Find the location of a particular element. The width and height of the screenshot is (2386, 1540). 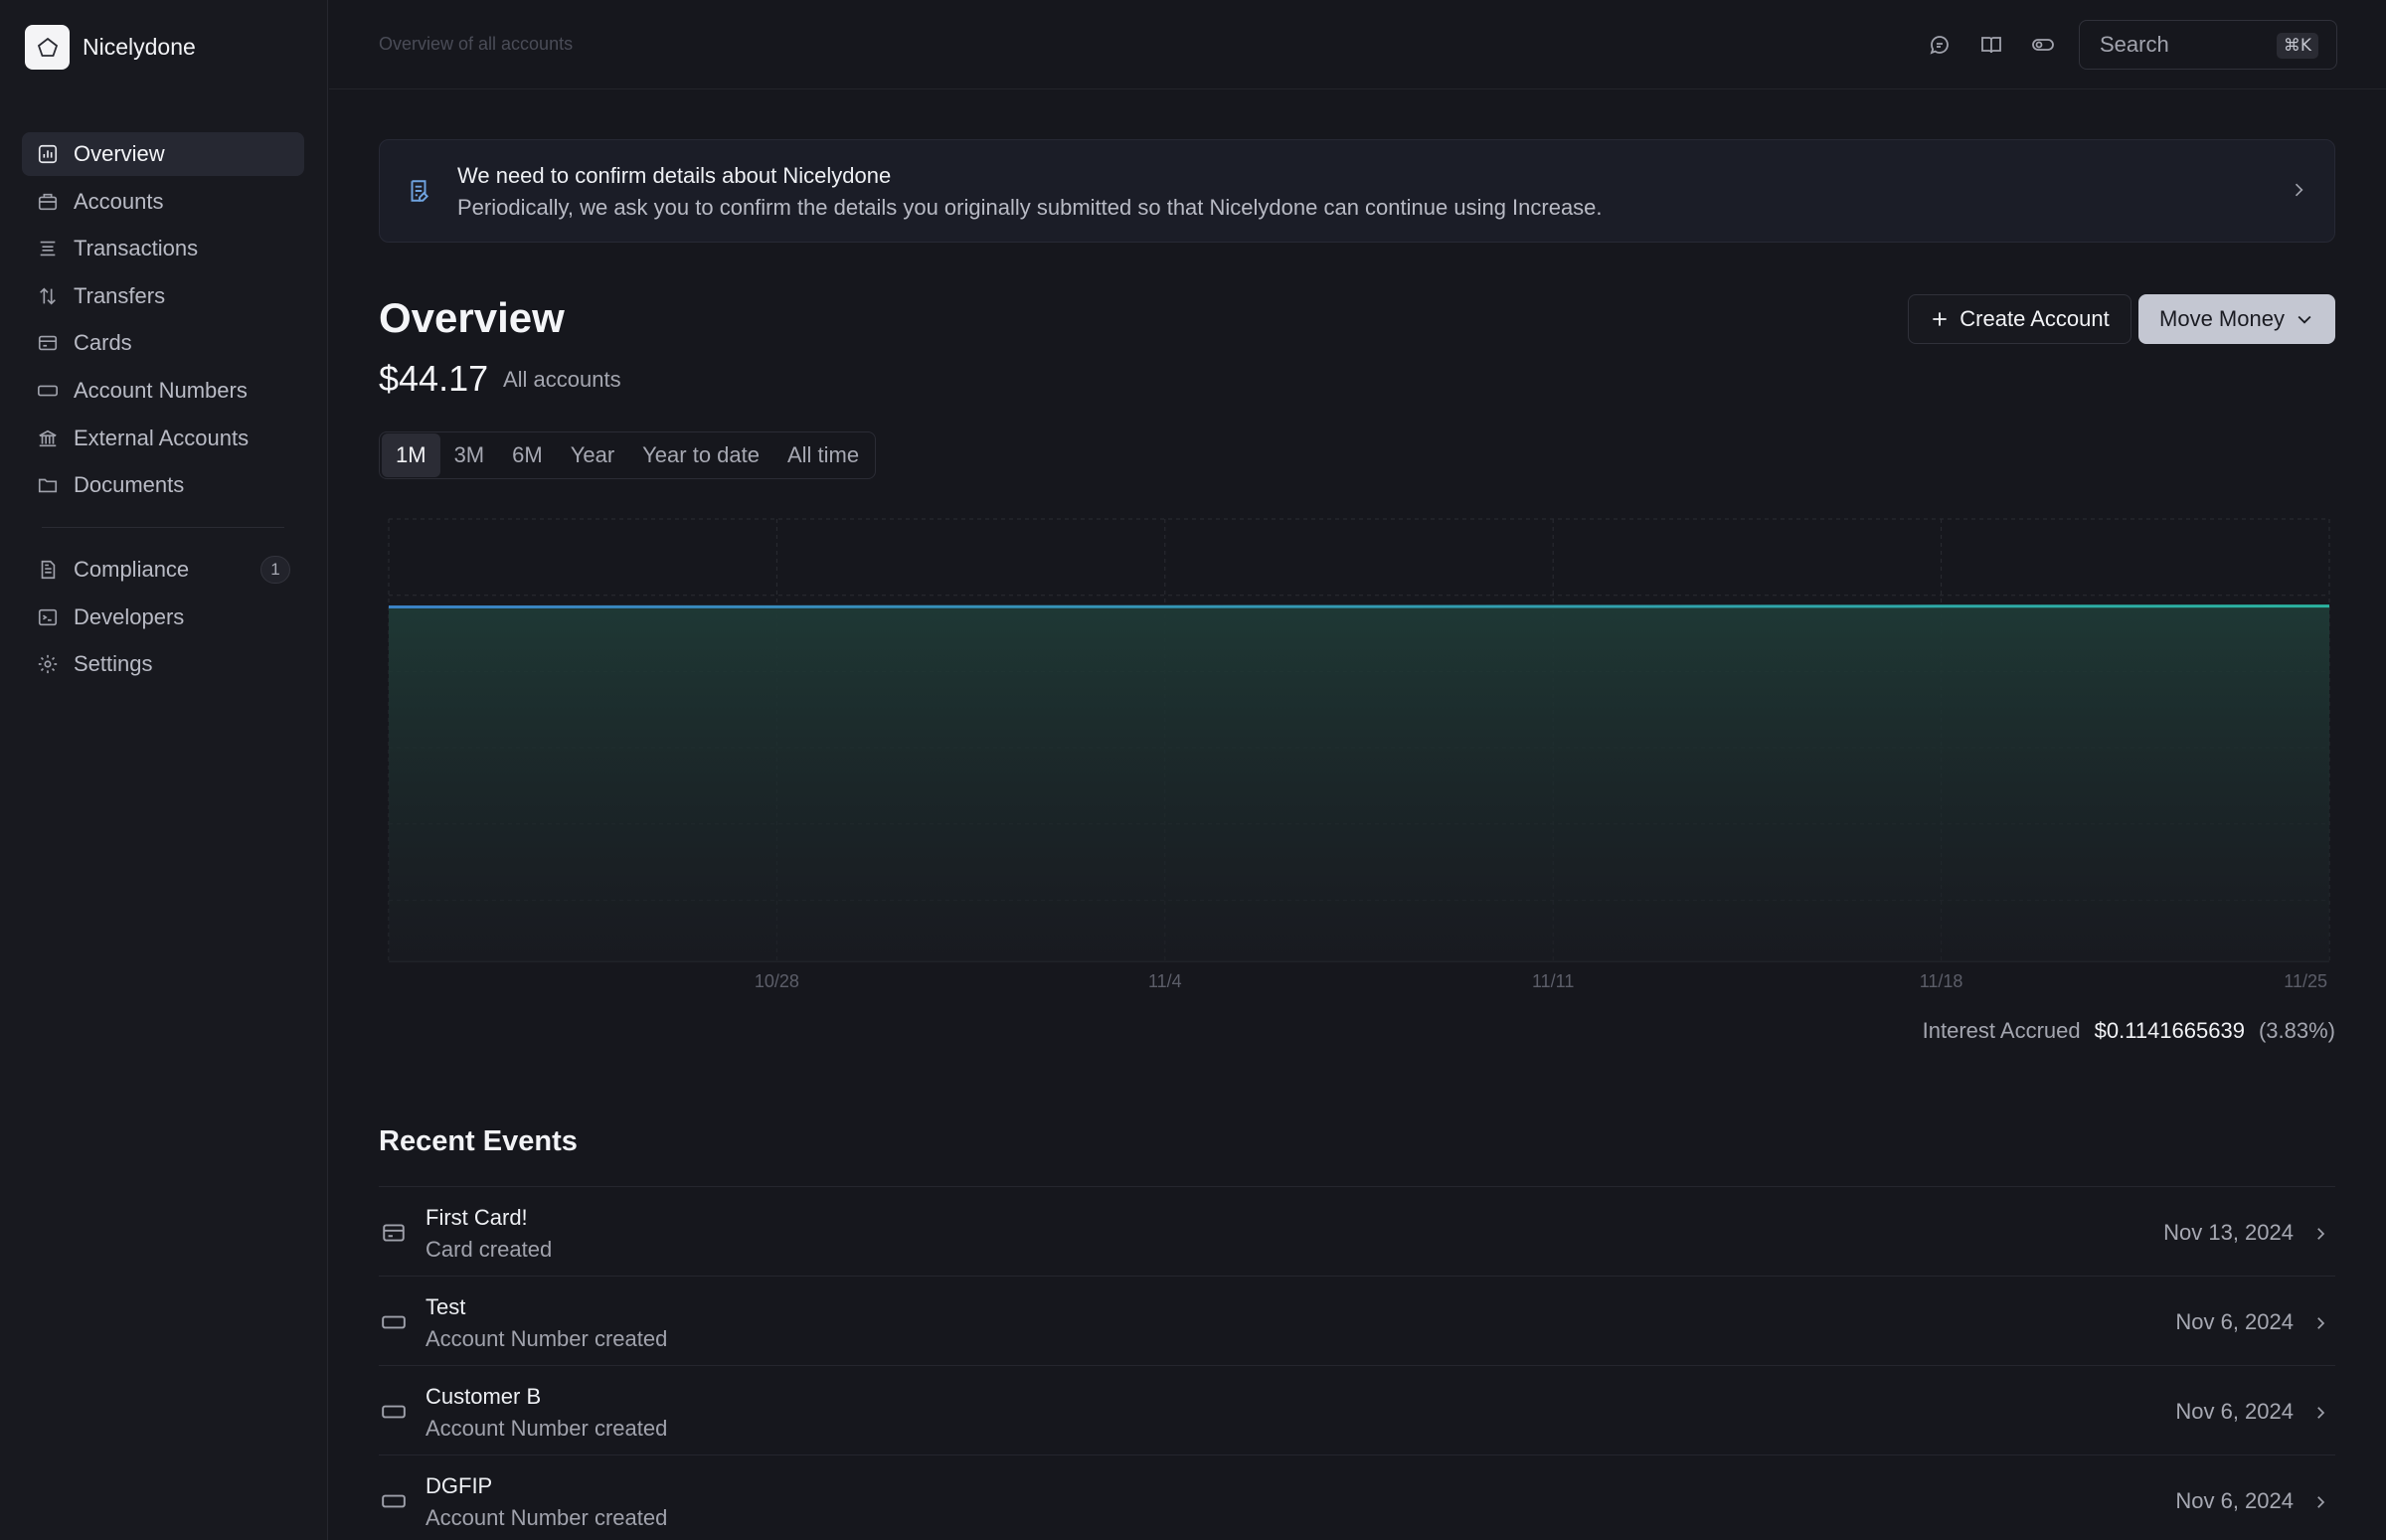

sidebar-item-overview: Overview is located at coordinates (163, 154).